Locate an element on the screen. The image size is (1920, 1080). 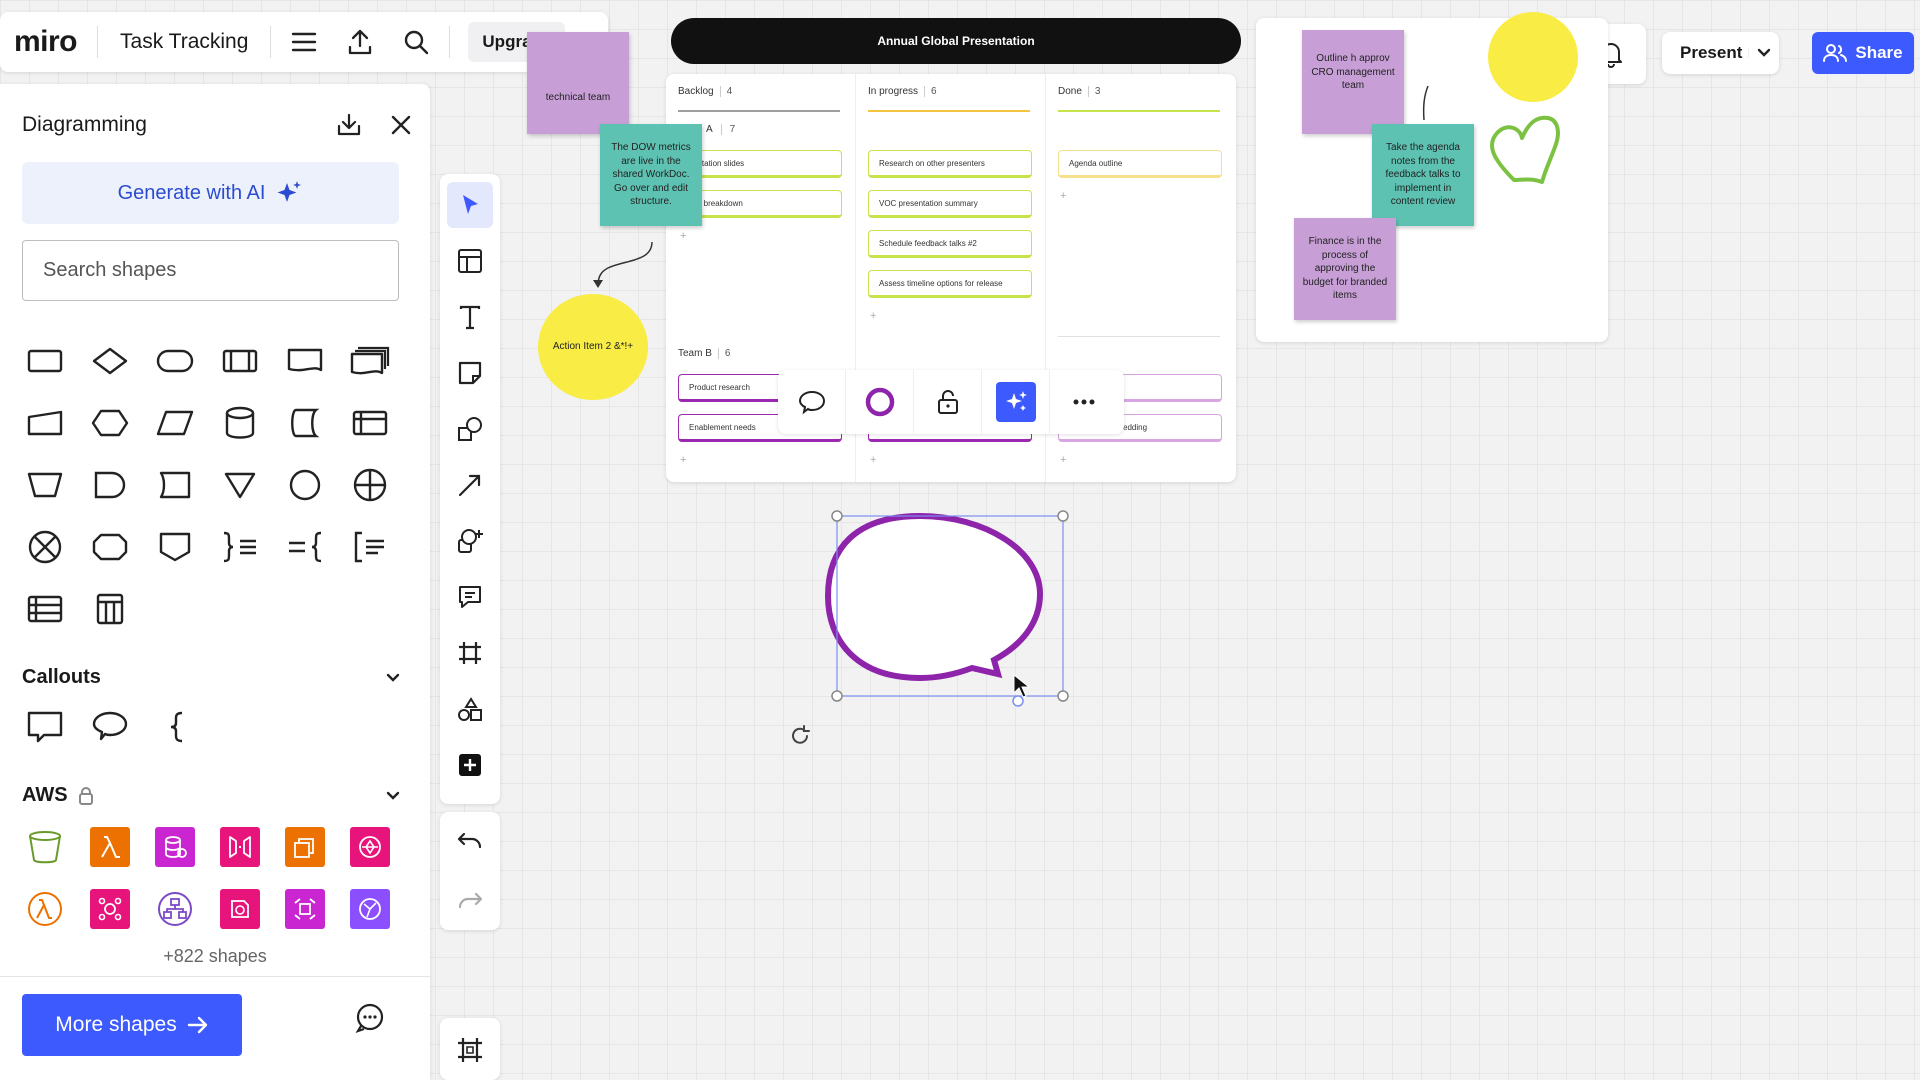
bracket-annotation-icon is located at coordinates (370, 547).